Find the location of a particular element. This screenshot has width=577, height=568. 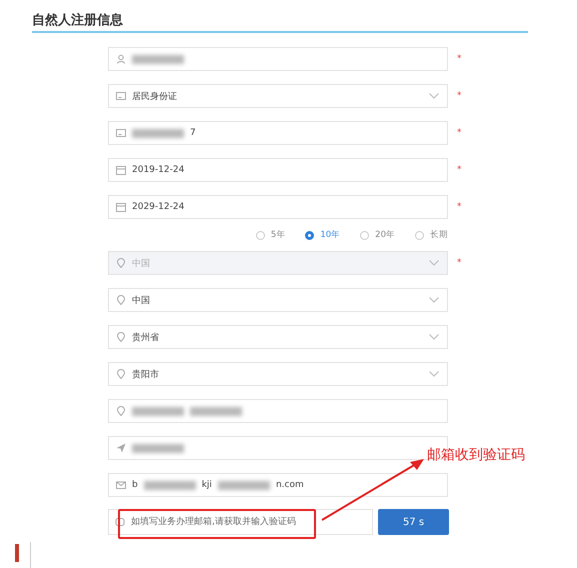

field-value: kji is located at coordinates (207, 485).